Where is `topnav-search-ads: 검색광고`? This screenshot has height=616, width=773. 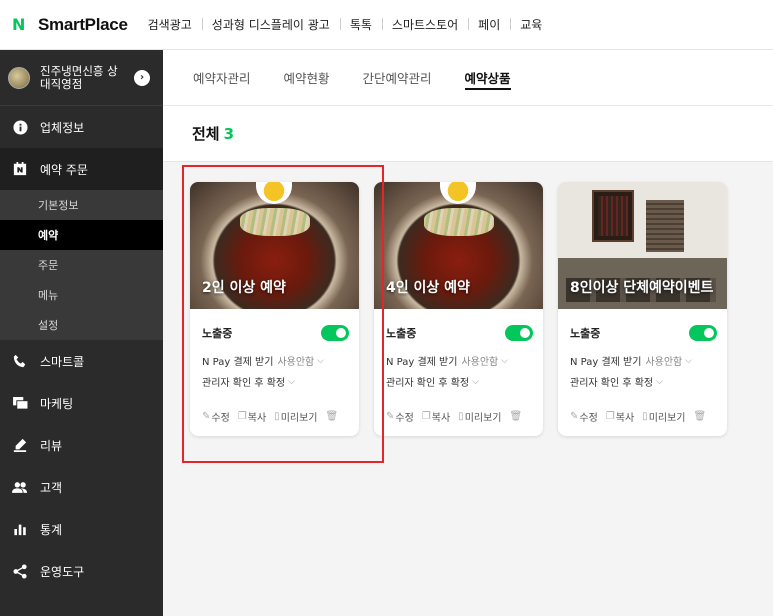 topnav-search-ads: 검색광고 is located at coordinates (170, 24).